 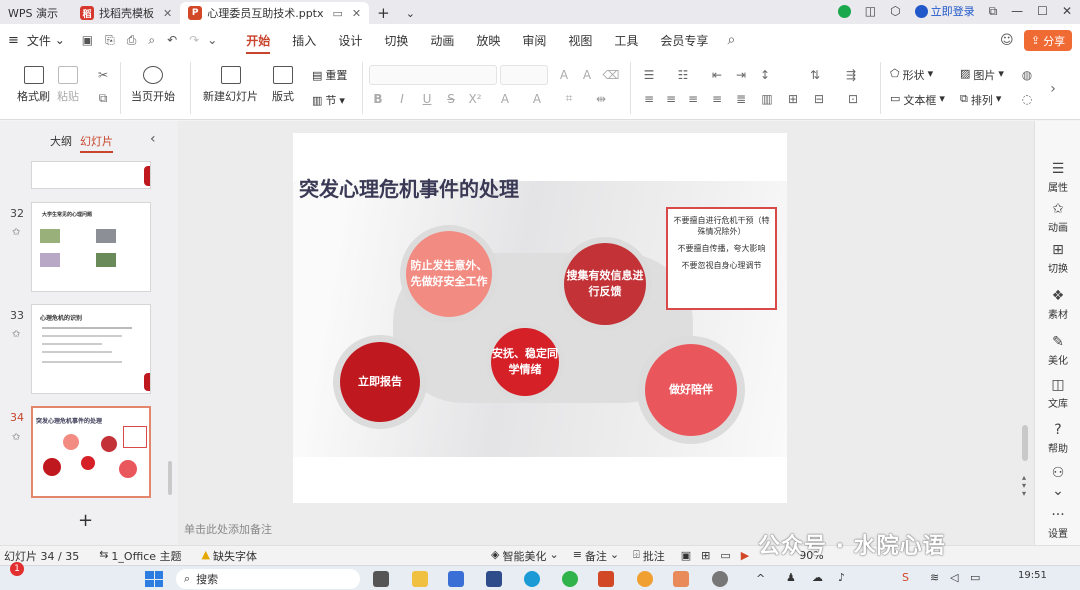 I want to click on collapse-panel-icon: ‹, so click(x=153, y=139).